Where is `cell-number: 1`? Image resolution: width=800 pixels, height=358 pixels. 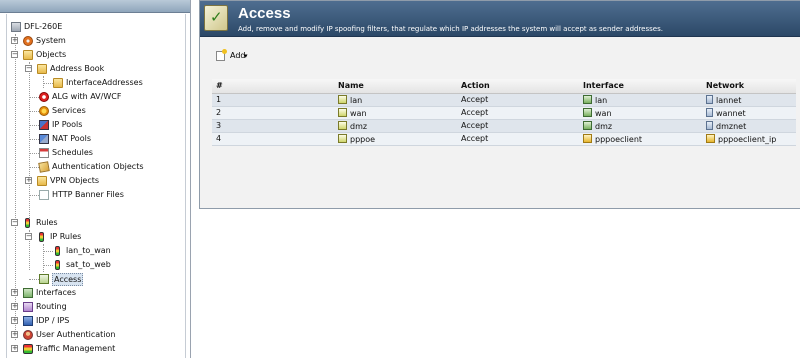
cell-number: 1 is located at coordinates (273, 100).